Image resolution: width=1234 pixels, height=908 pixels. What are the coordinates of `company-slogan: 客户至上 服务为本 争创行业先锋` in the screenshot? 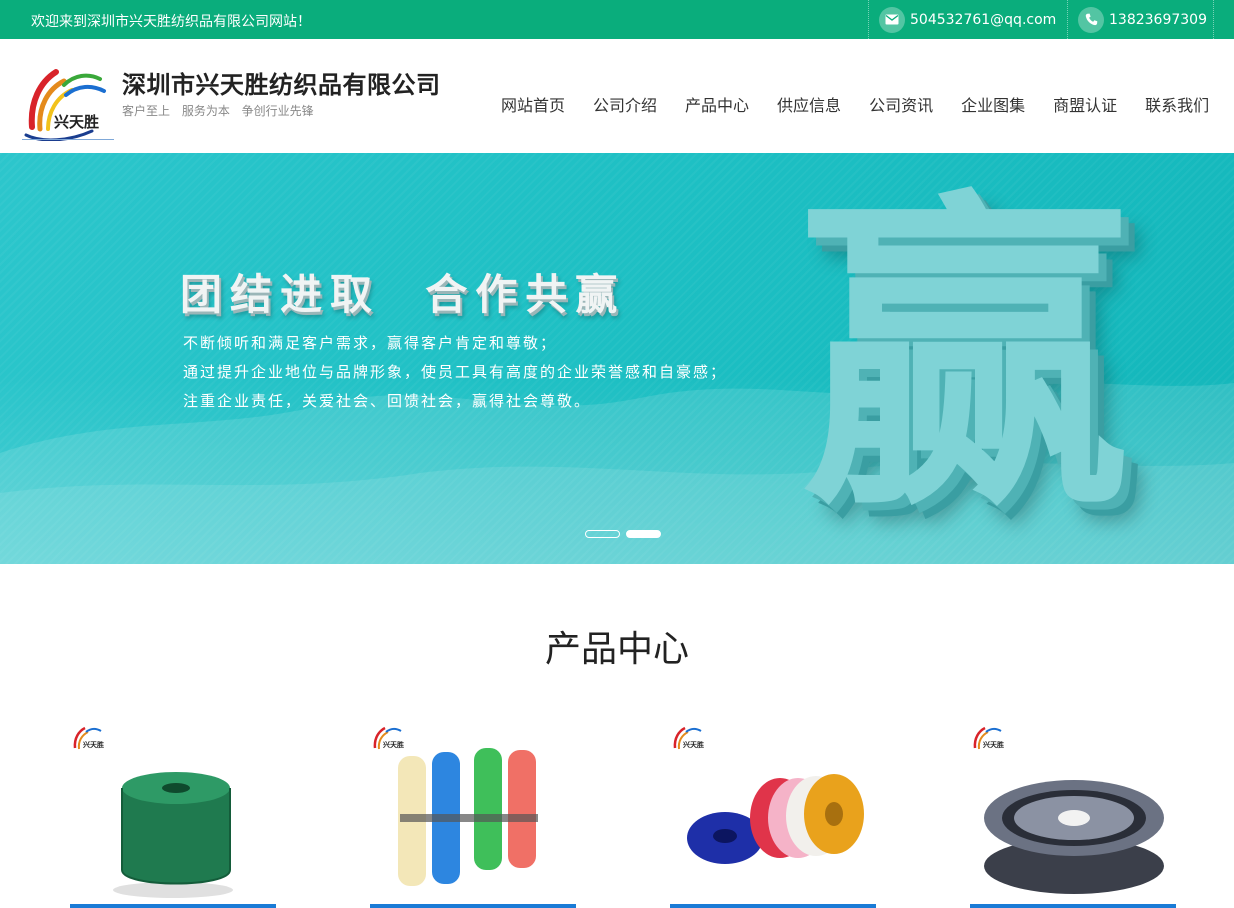 It's located at (218, 111).